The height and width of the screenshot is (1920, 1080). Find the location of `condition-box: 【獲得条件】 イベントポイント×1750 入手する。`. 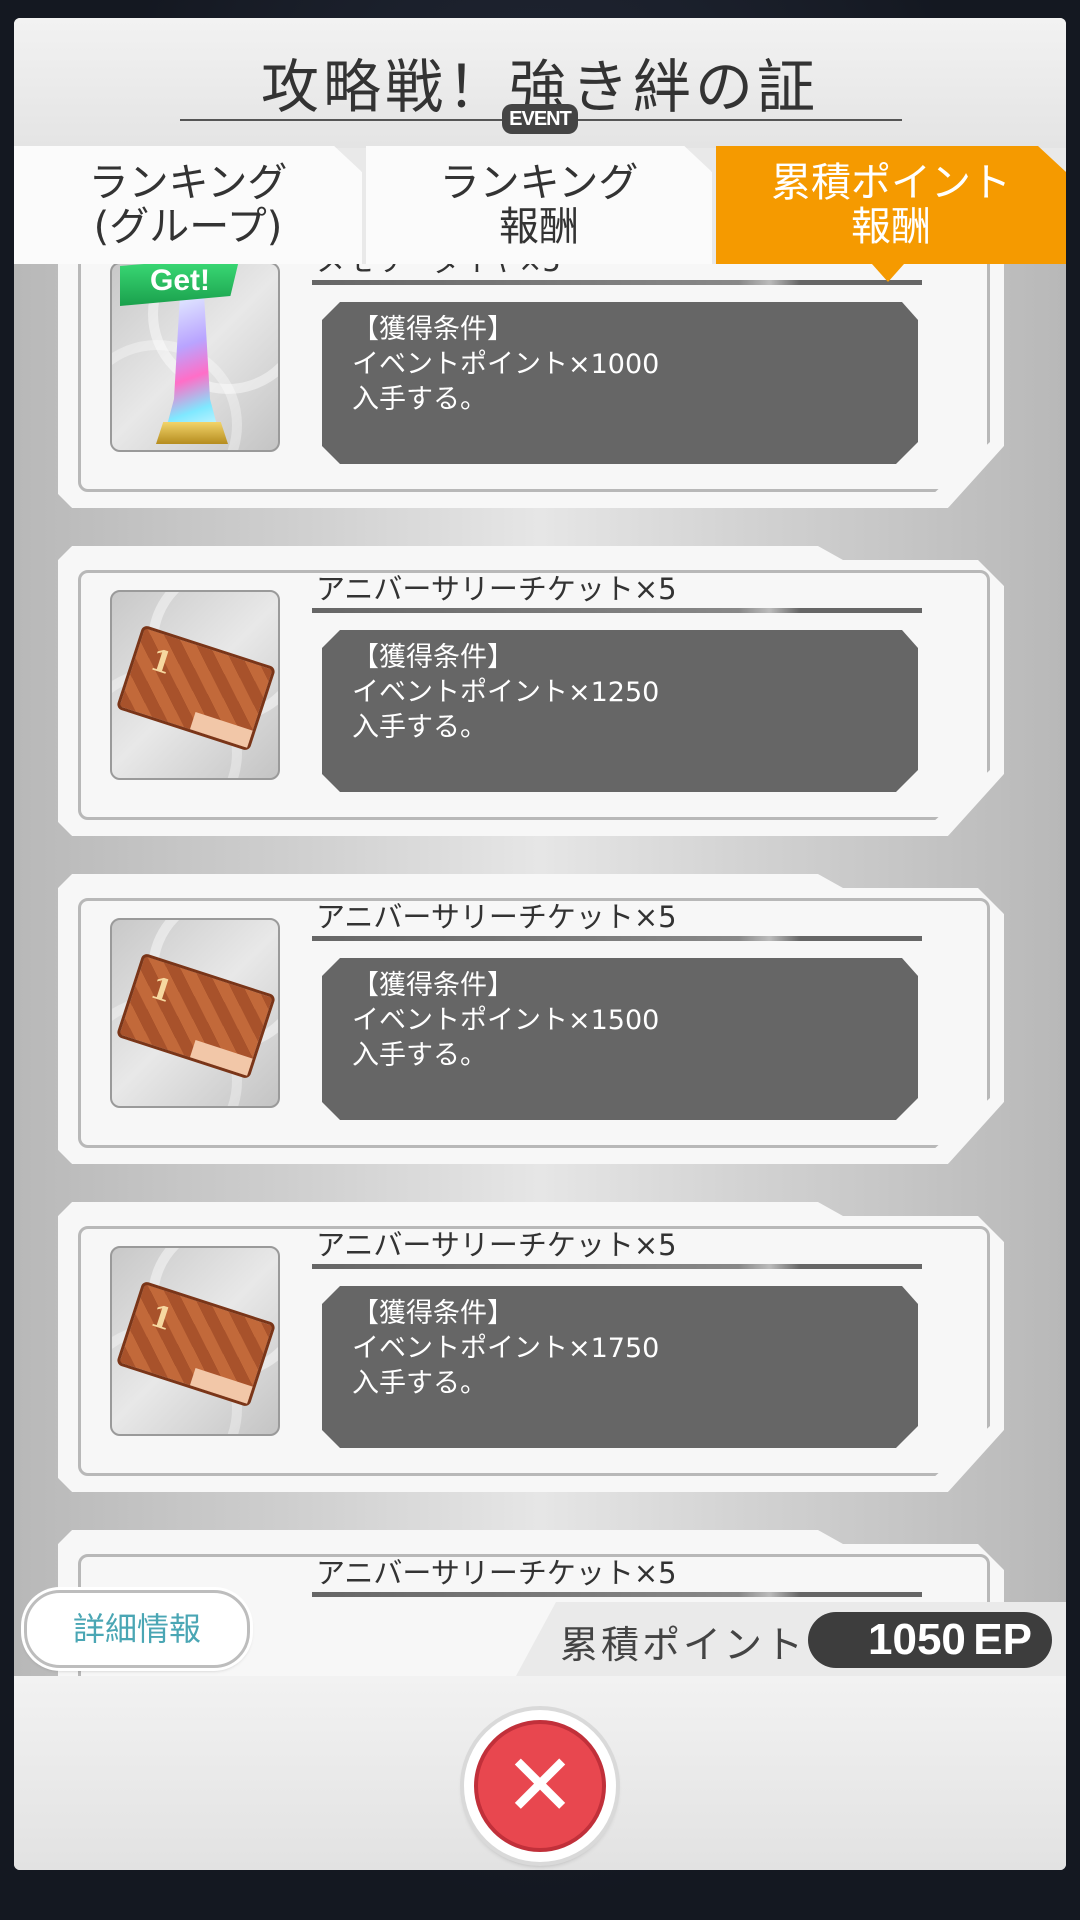

condition-box: 【獲得条件】 イベントポイント×1750 入手する。 is located at coordinates (620, 1367).